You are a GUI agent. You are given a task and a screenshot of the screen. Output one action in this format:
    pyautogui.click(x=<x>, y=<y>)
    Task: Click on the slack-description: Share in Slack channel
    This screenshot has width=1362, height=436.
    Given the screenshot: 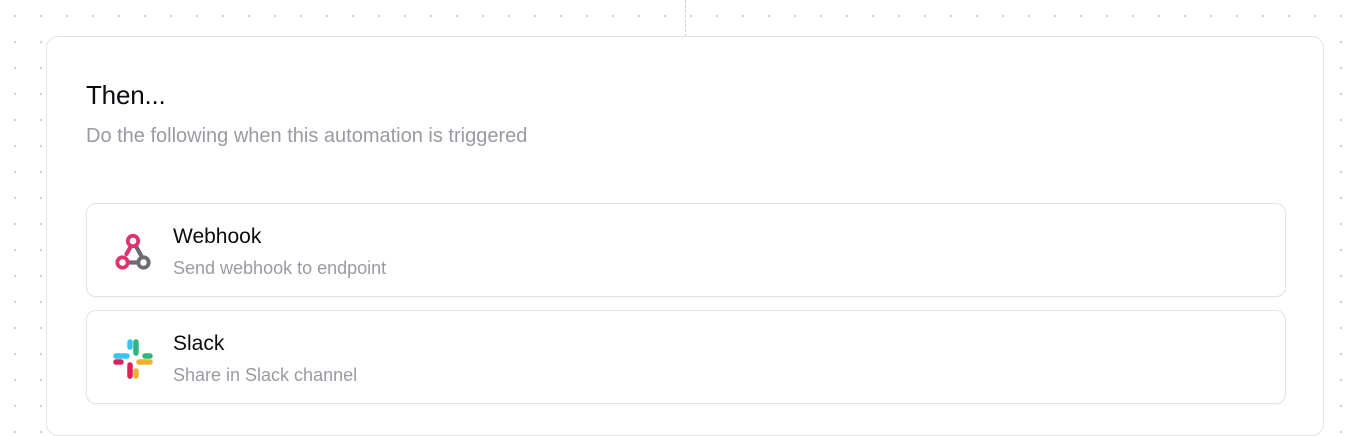 What is the action you would take?
    pyautogui.click(x=265, y=375)
    